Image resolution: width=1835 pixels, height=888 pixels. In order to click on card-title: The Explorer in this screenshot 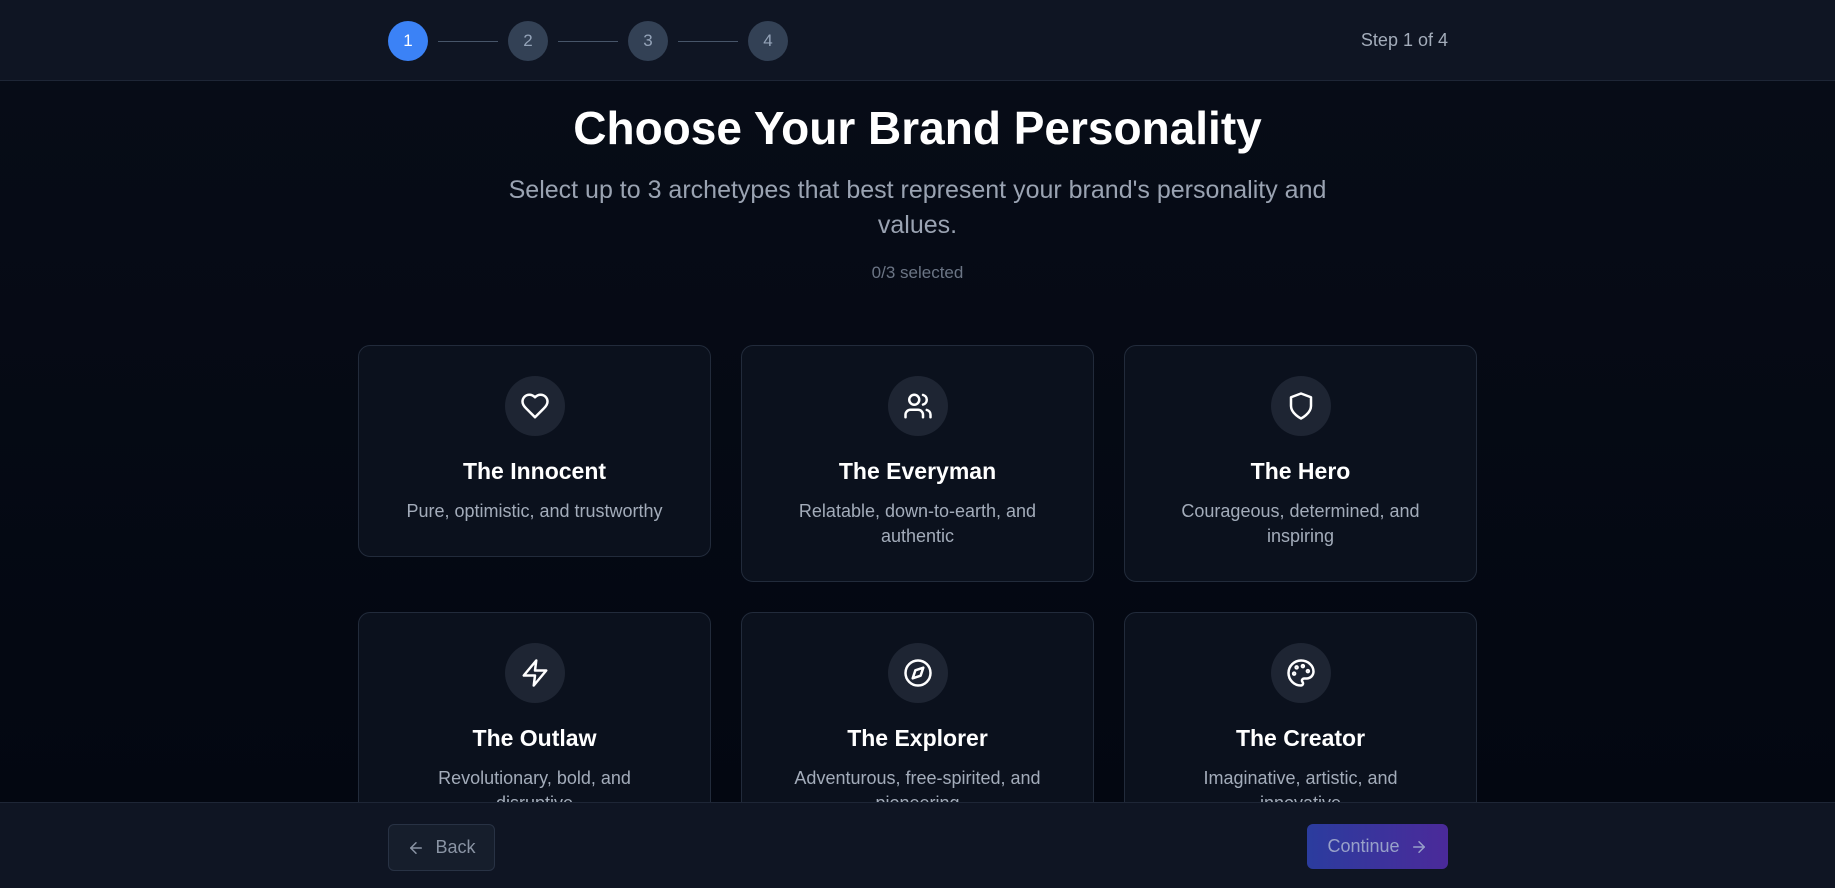, I will do `click(917, 738)`.